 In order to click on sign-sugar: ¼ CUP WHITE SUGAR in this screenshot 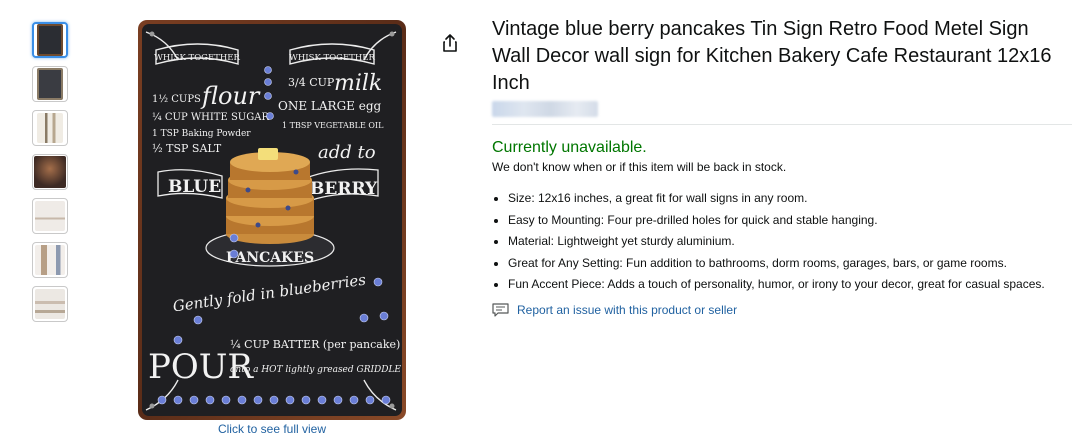, I will do `click(210, 117)`.